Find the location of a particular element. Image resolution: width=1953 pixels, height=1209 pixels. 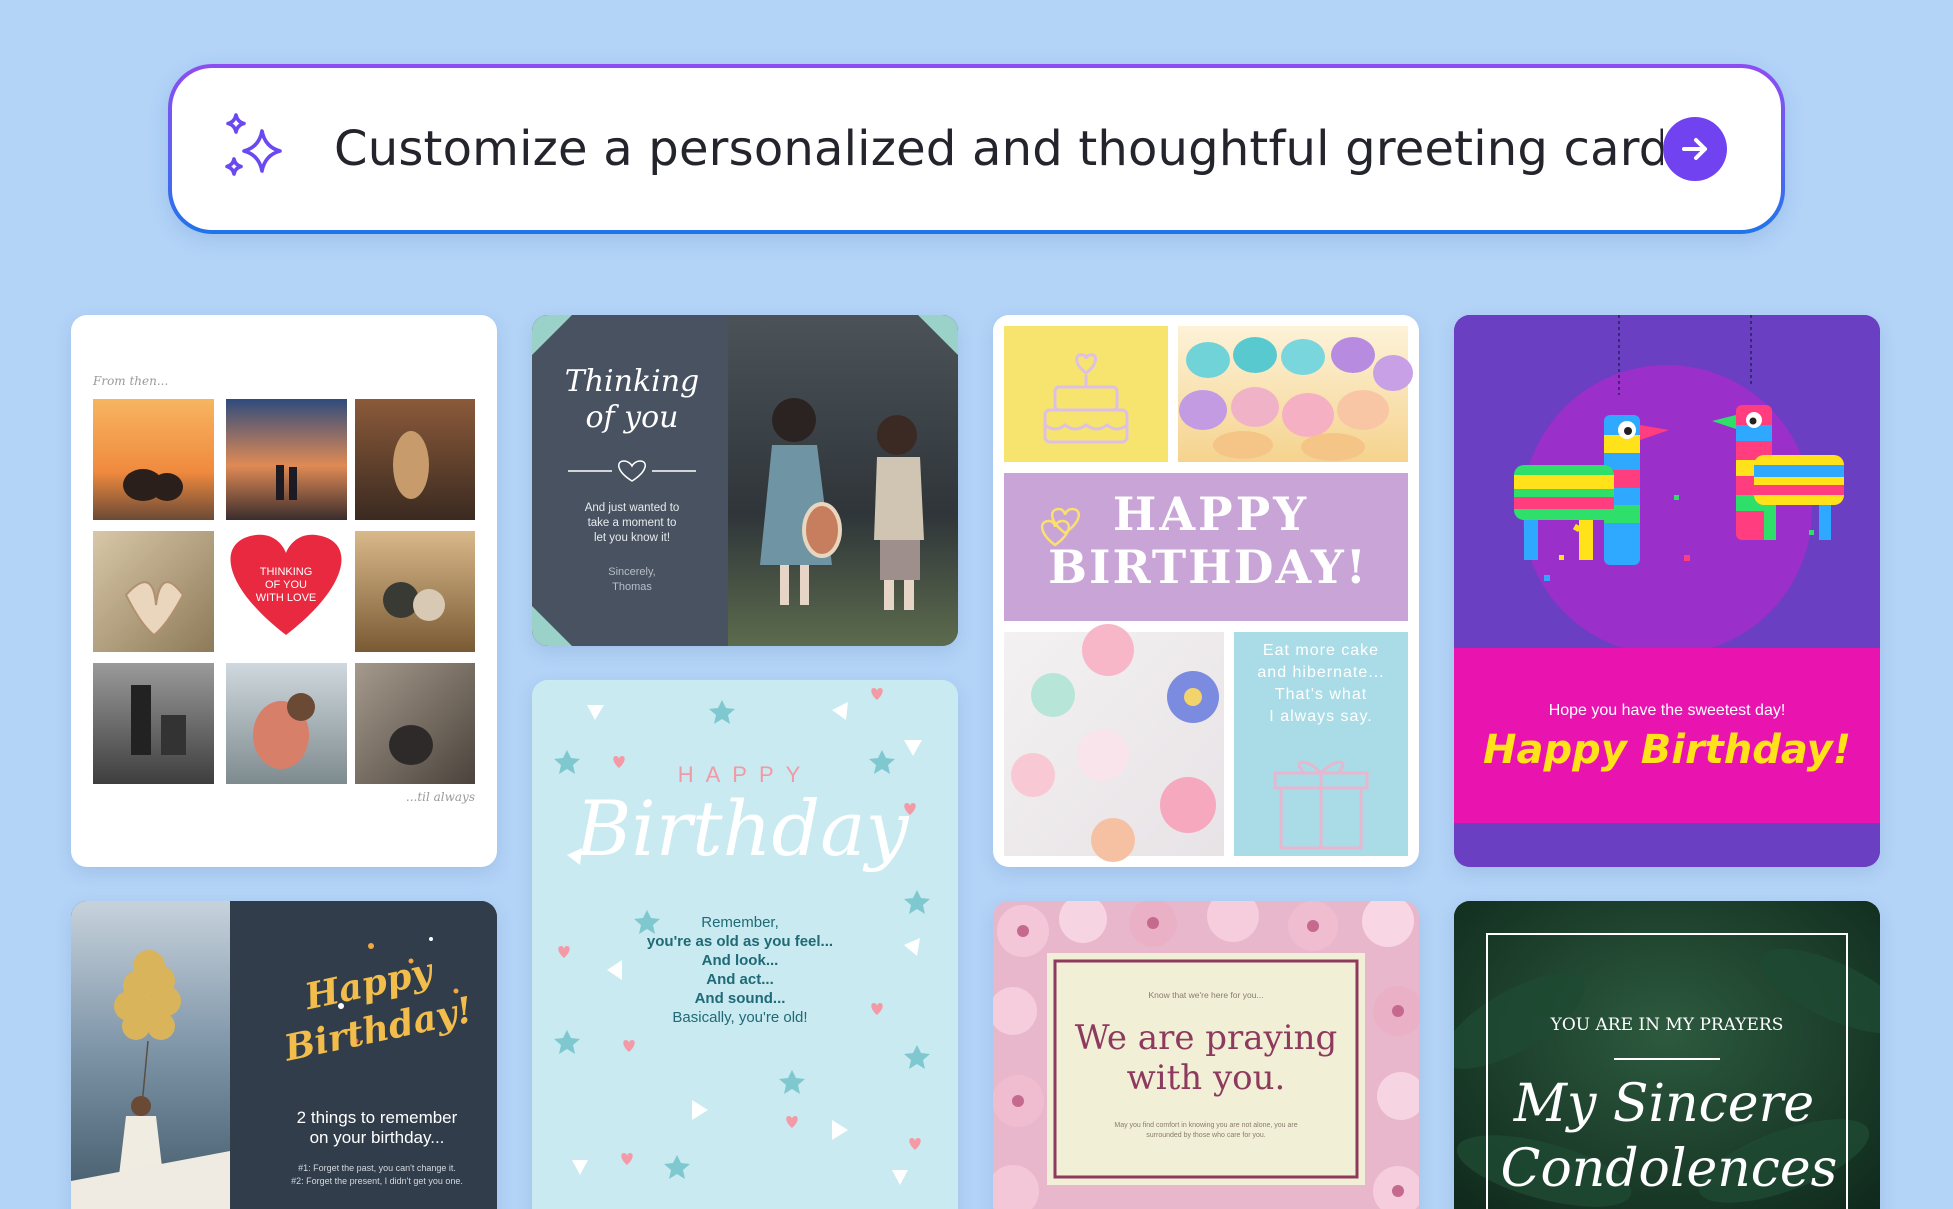

submit-button is located at coordinates (1695, 149).